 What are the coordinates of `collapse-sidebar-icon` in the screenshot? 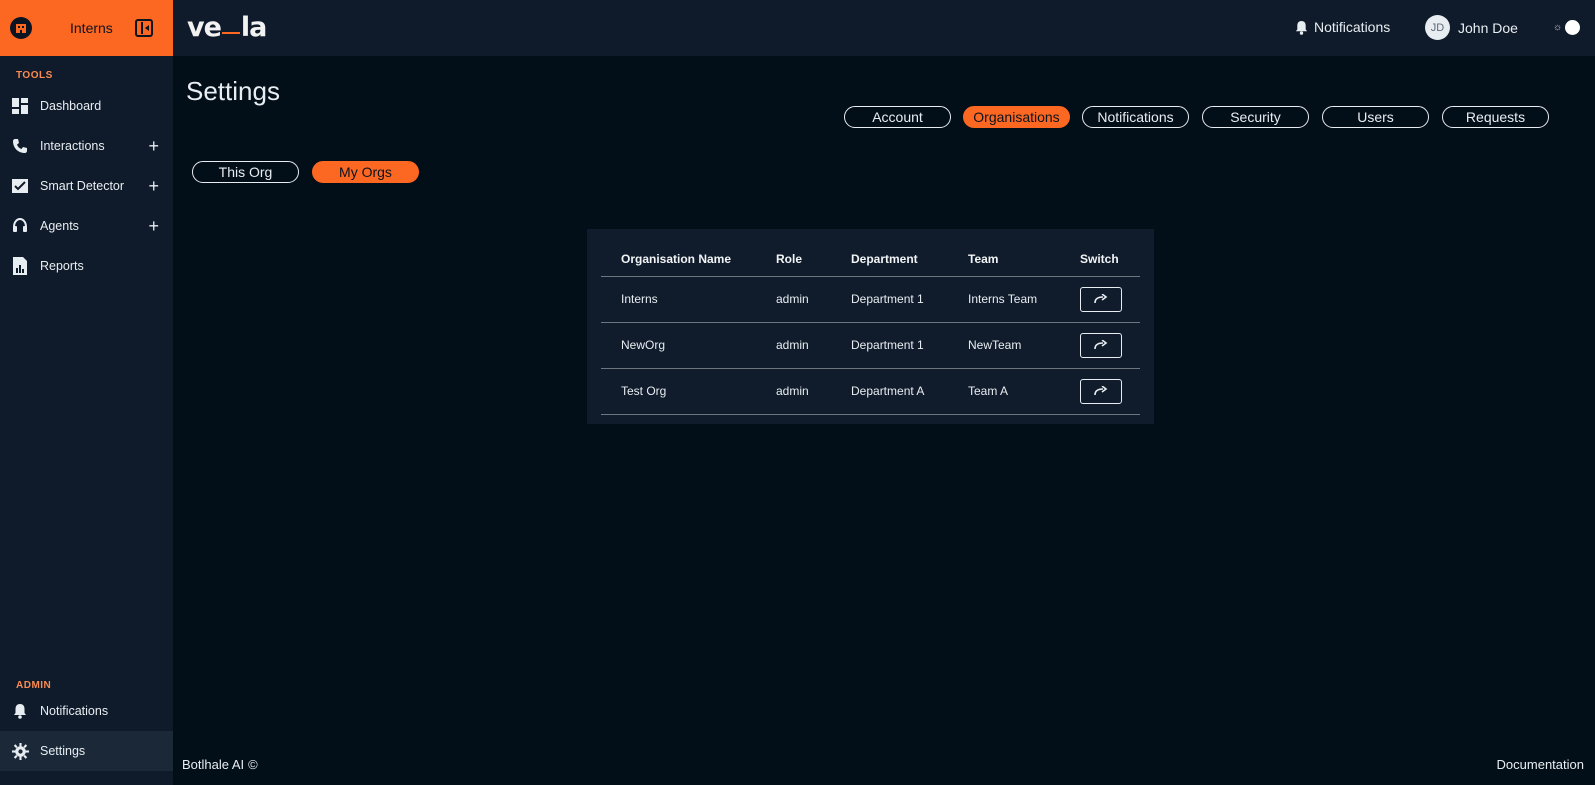 It's located at (144, 28).